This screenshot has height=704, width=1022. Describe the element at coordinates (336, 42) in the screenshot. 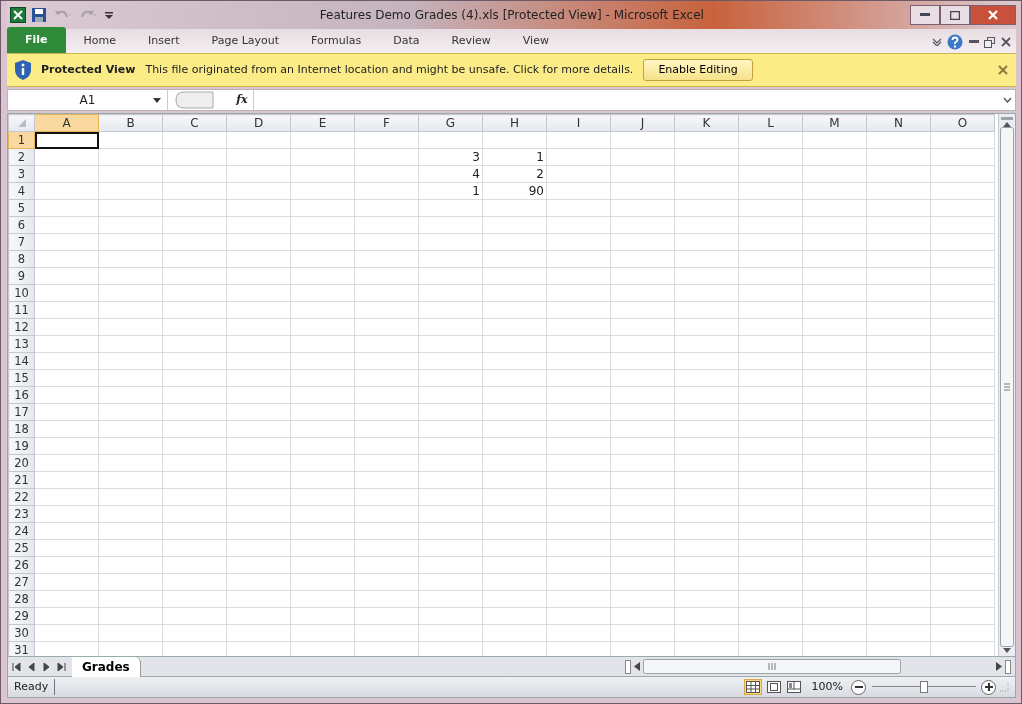

I see `ribbon-tab: Formulas` at that location.